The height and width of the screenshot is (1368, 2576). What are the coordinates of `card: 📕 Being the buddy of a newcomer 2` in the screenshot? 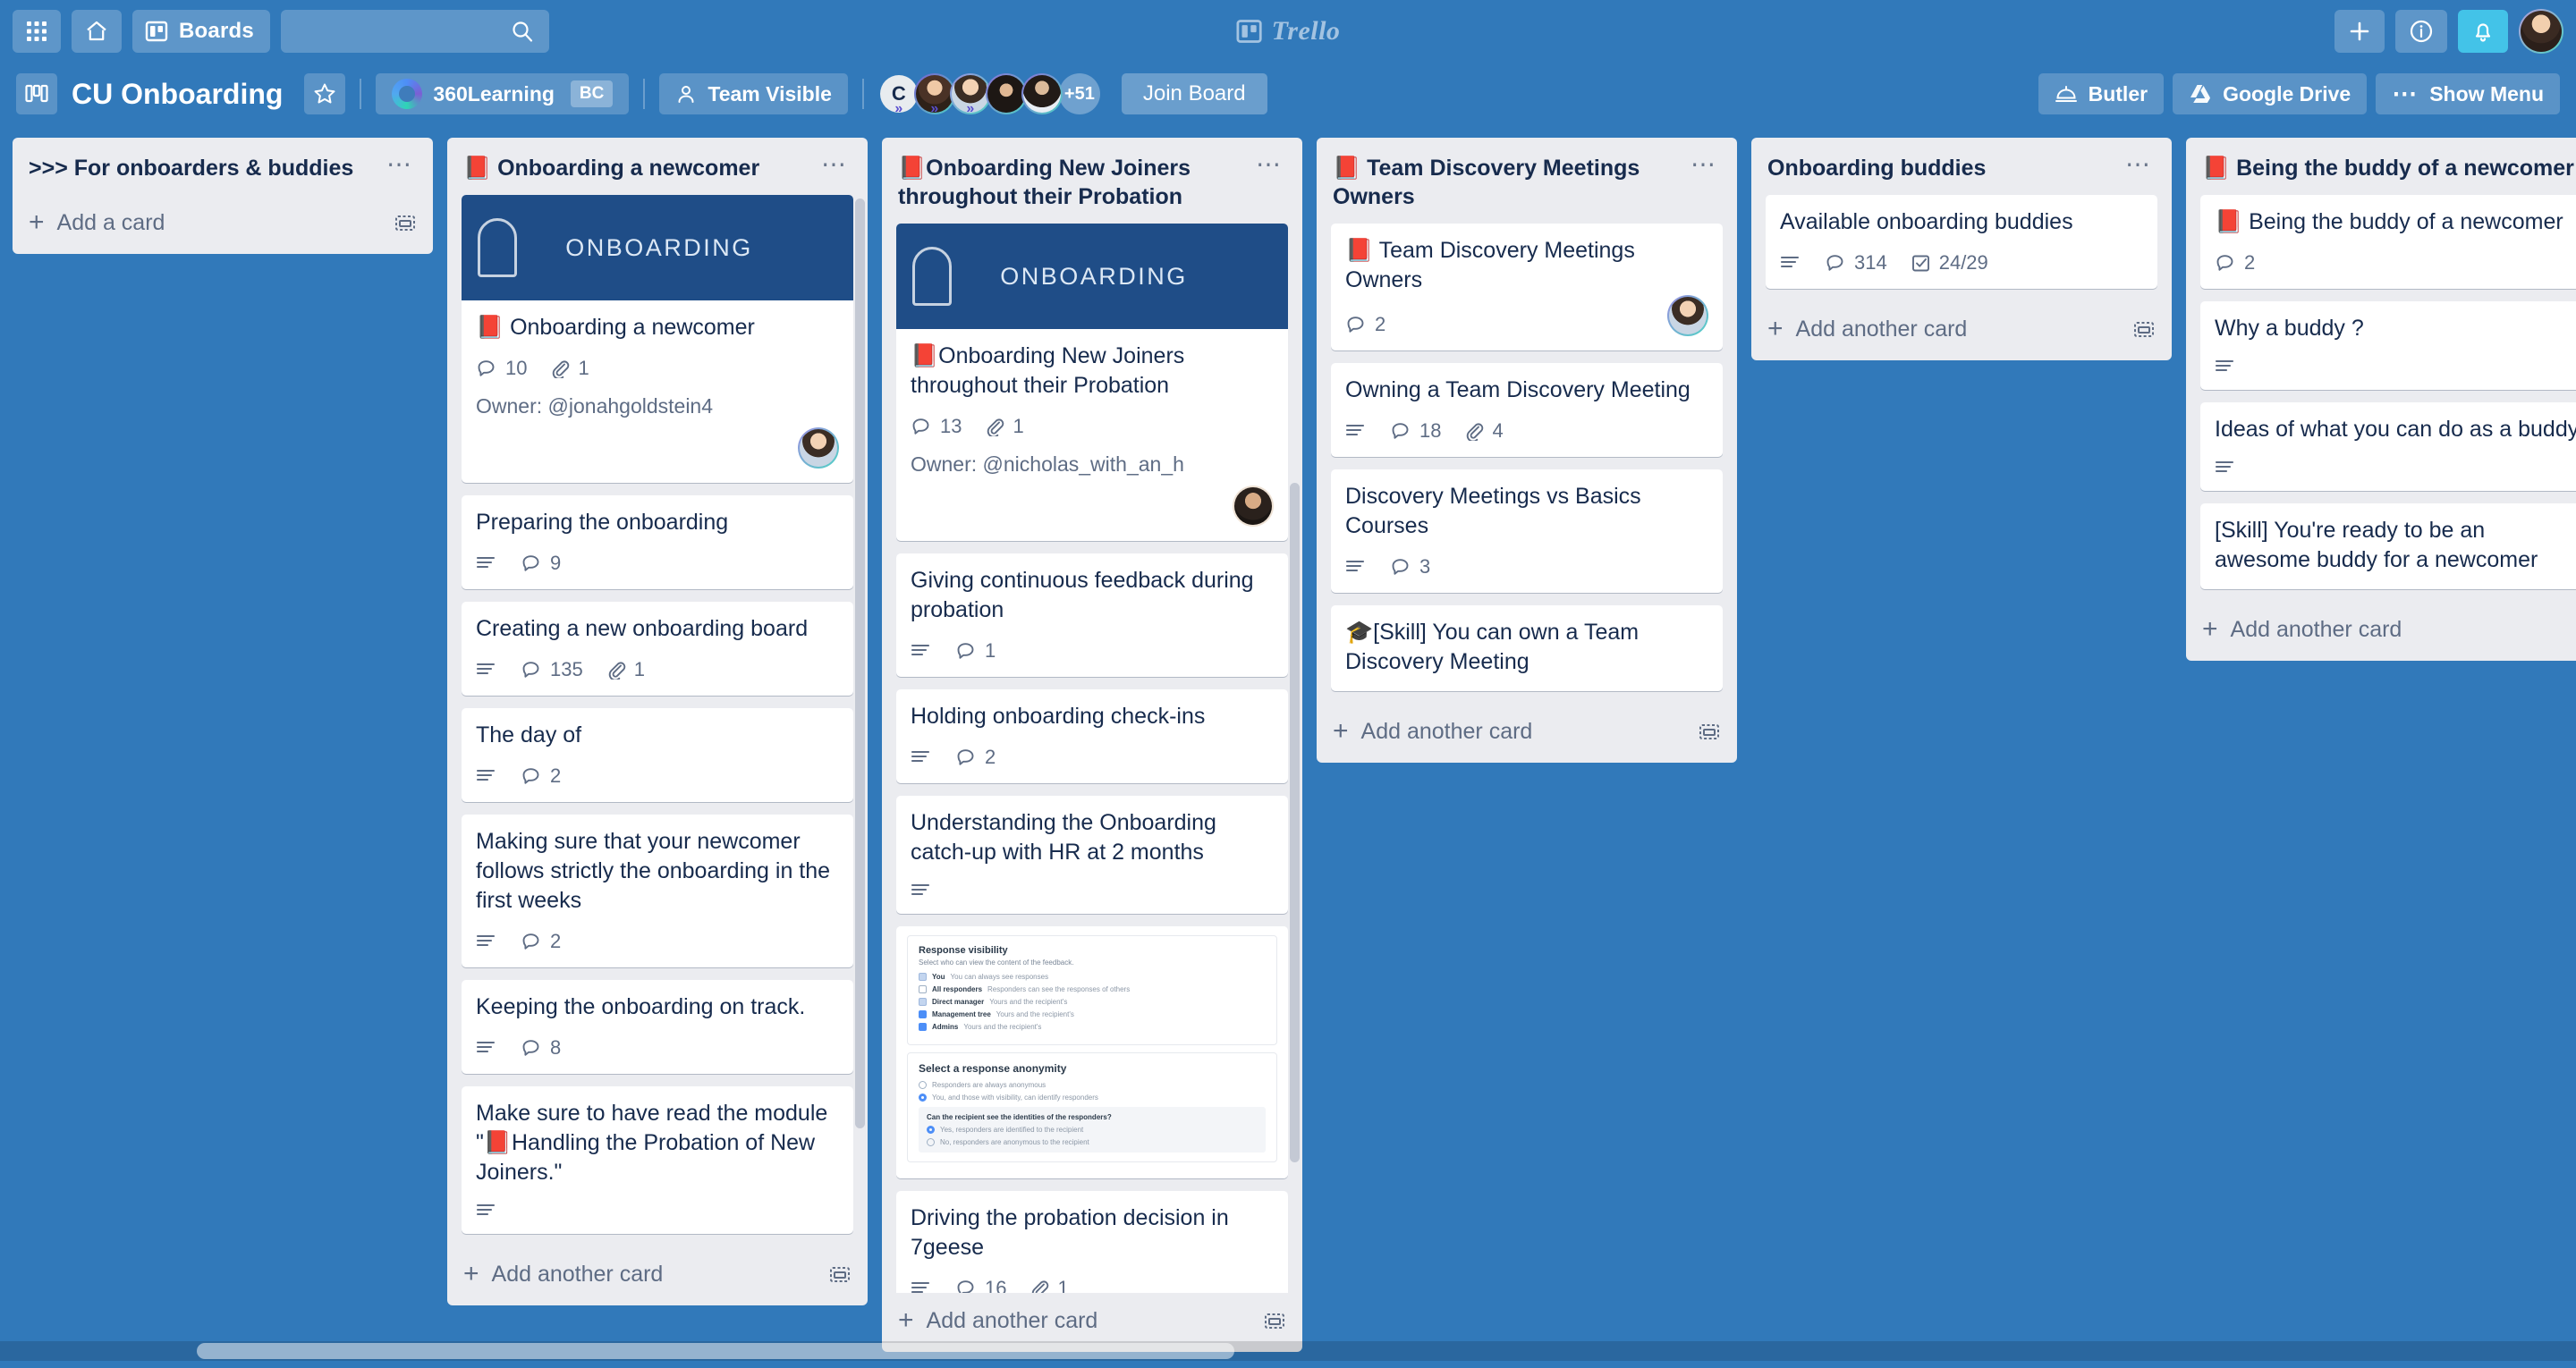 It's located at (2388, 242).